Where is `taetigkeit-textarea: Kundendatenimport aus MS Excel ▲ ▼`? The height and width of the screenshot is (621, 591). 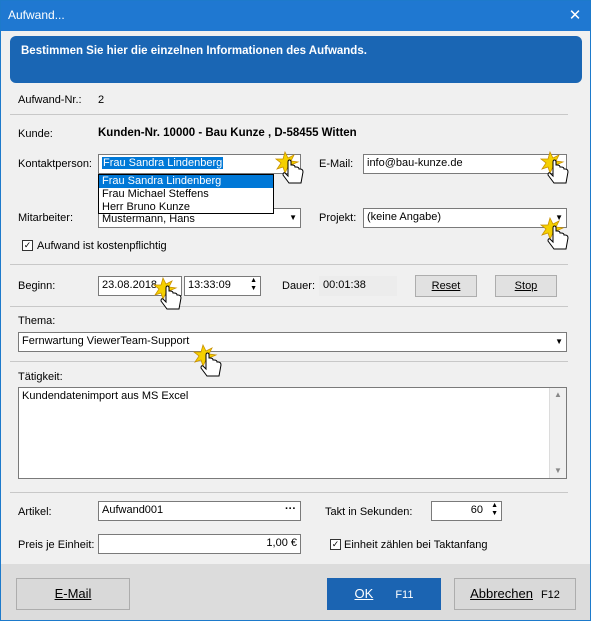 taetigkeit-textarea: Kundendatenimport aus MS Excel ▲ ▼ is located at coordinates (292, 433).